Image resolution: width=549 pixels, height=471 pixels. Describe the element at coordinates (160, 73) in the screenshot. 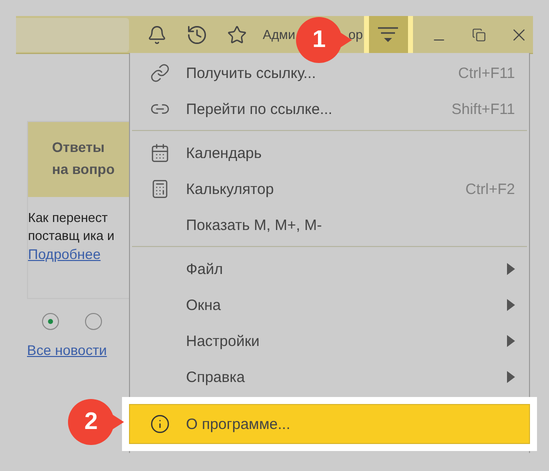

I see `link-icon` at that location.